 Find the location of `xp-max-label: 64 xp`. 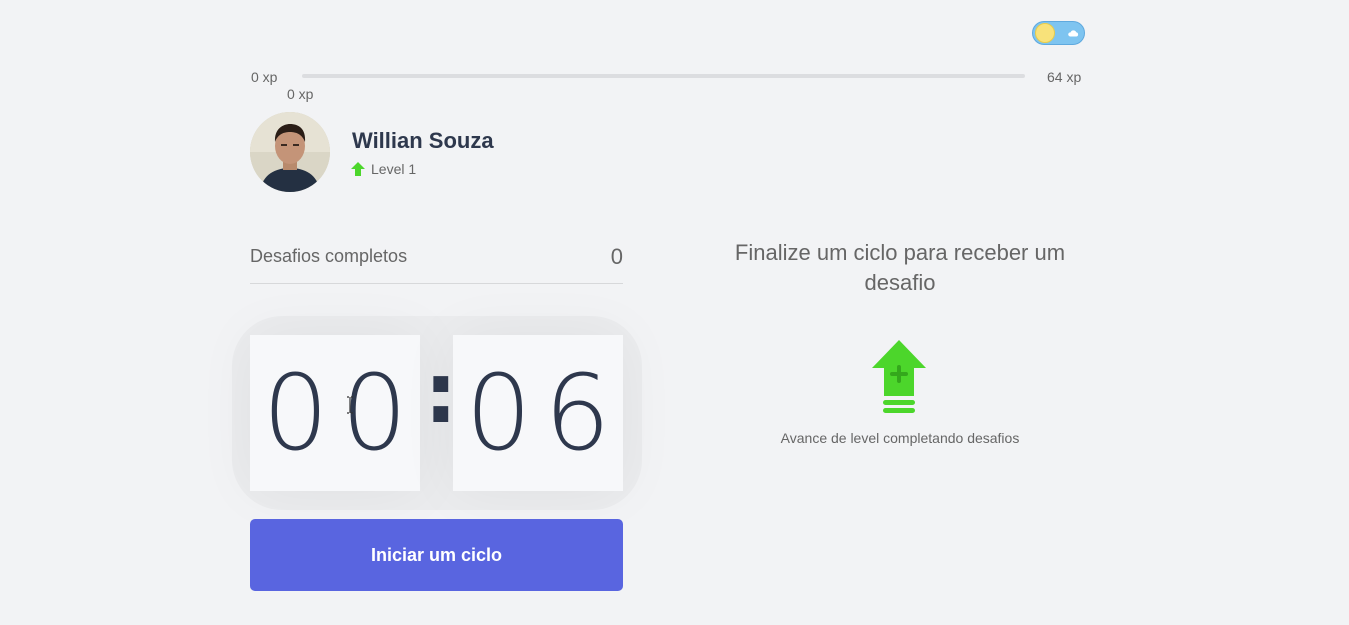

xp-max-label: 64 xp is located at coordinates (1064, 77).